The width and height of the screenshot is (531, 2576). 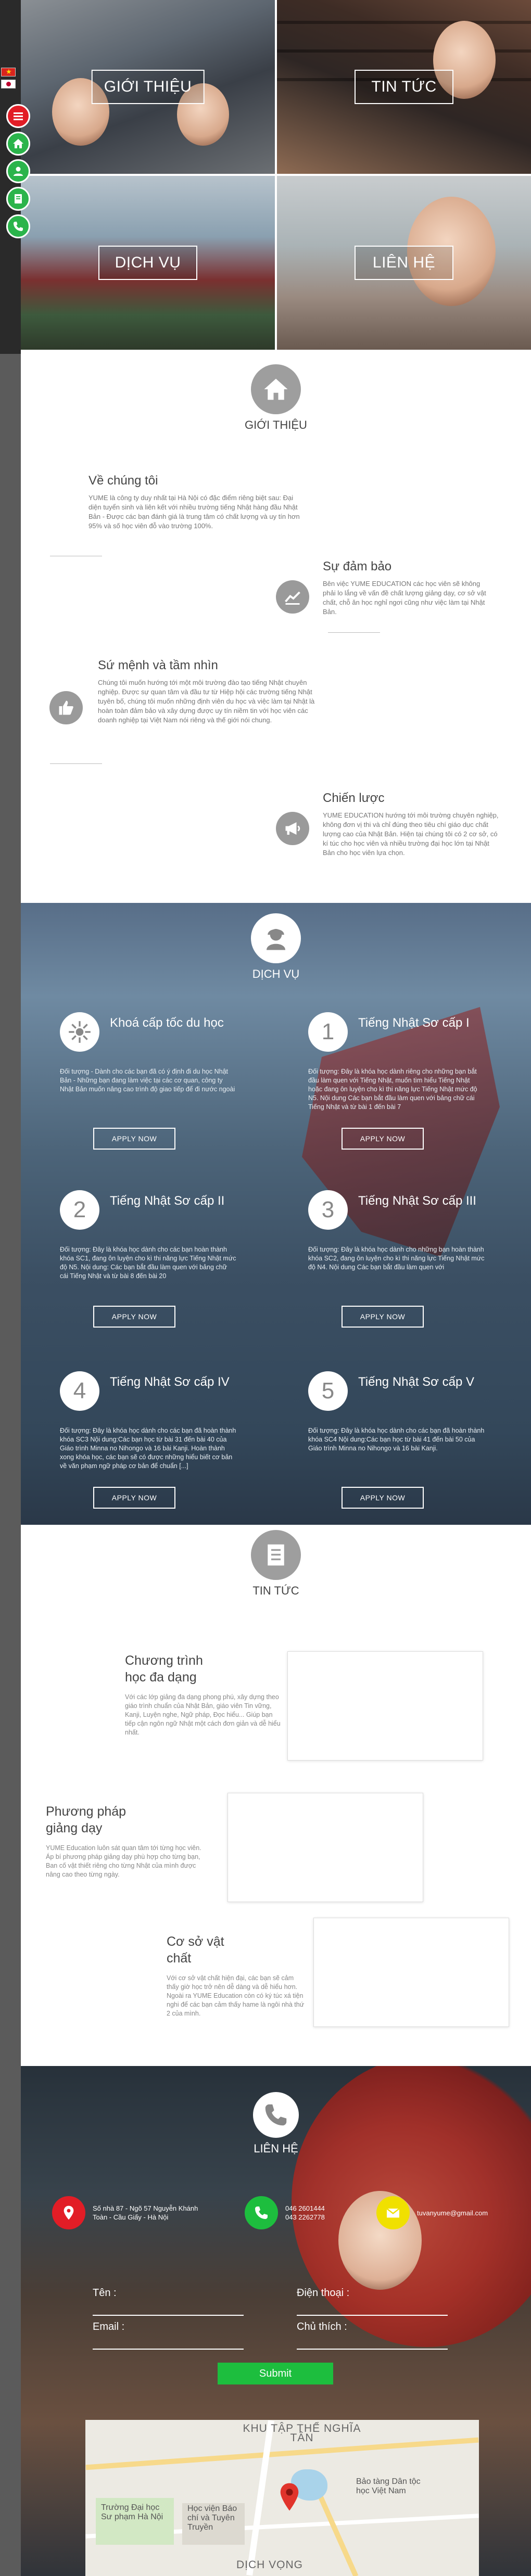 What do you see at coordinates (169, 2308) in the screenshot?
I see `name-input` at bounding box center [169, 2308].